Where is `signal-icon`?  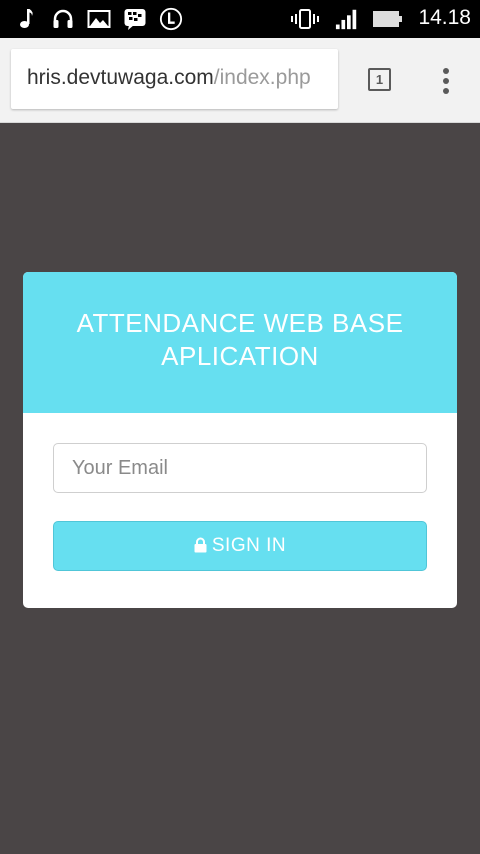 signal-icon is located at coordinates (346, 19).